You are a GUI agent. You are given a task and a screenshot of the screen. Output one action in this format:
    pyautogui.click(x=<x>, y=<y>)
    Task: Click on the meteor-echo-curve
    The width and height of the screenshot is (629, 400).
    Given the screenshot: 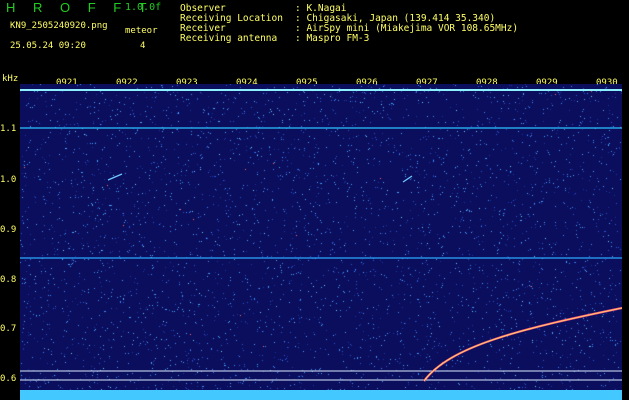 What is the action you would take?
    pyautogui.click(x=522, y=344)
    